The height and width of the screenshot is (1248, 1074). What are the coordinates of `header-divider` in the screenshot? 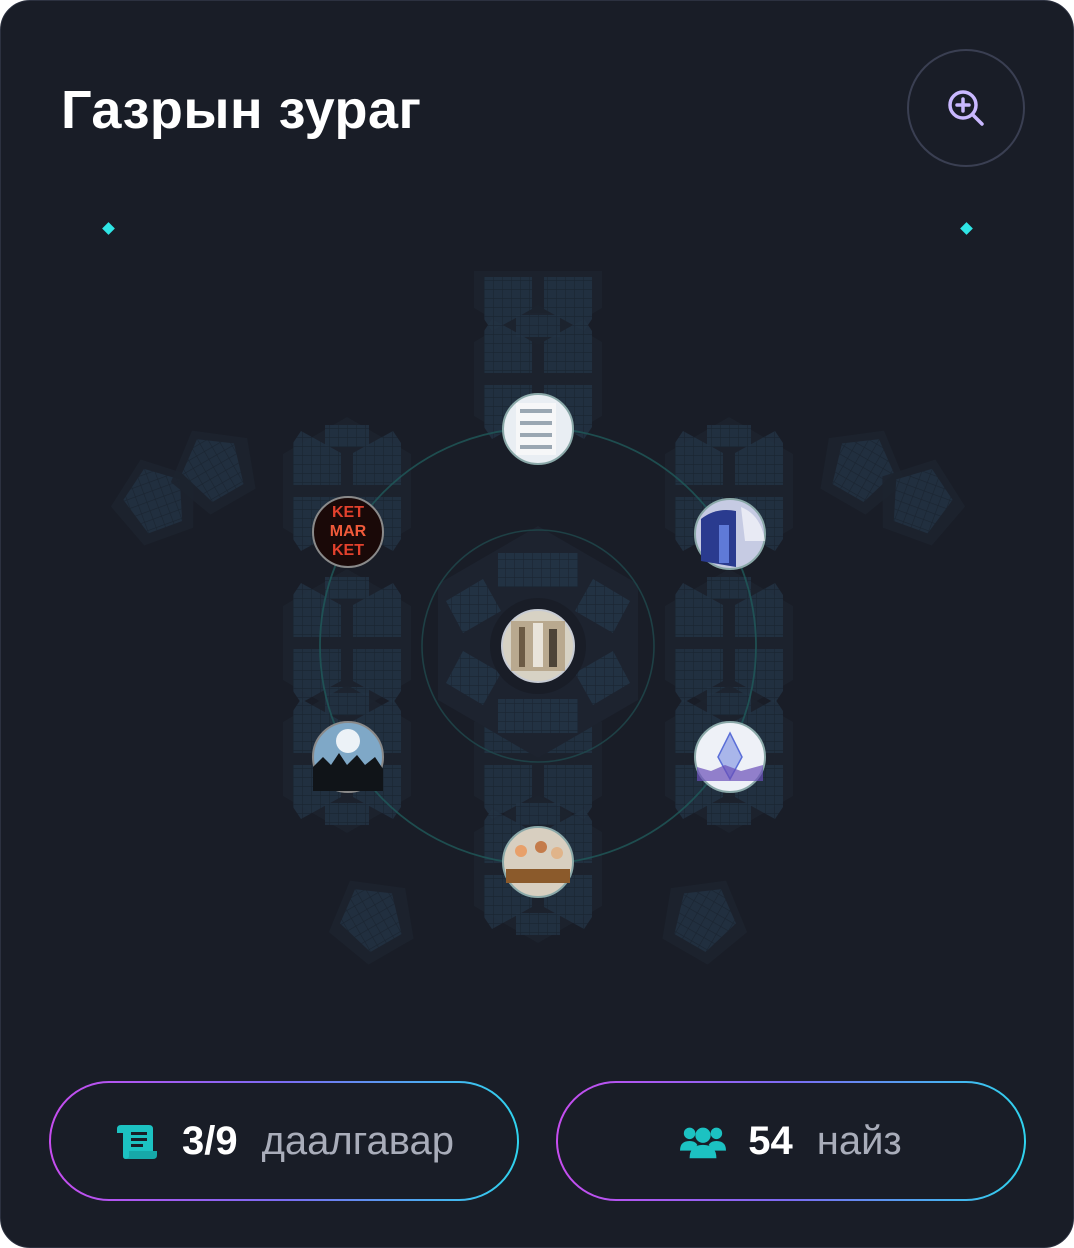 It's located at (537, 226).